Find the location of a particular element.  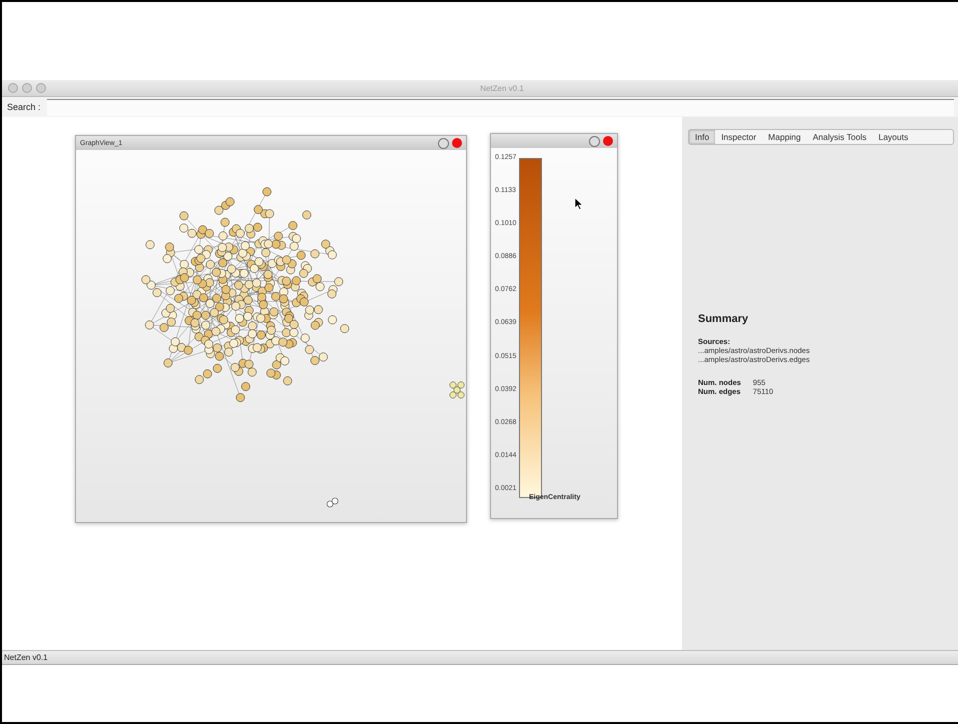

tab: Analysis Tools is located at coordinates (839, 137).